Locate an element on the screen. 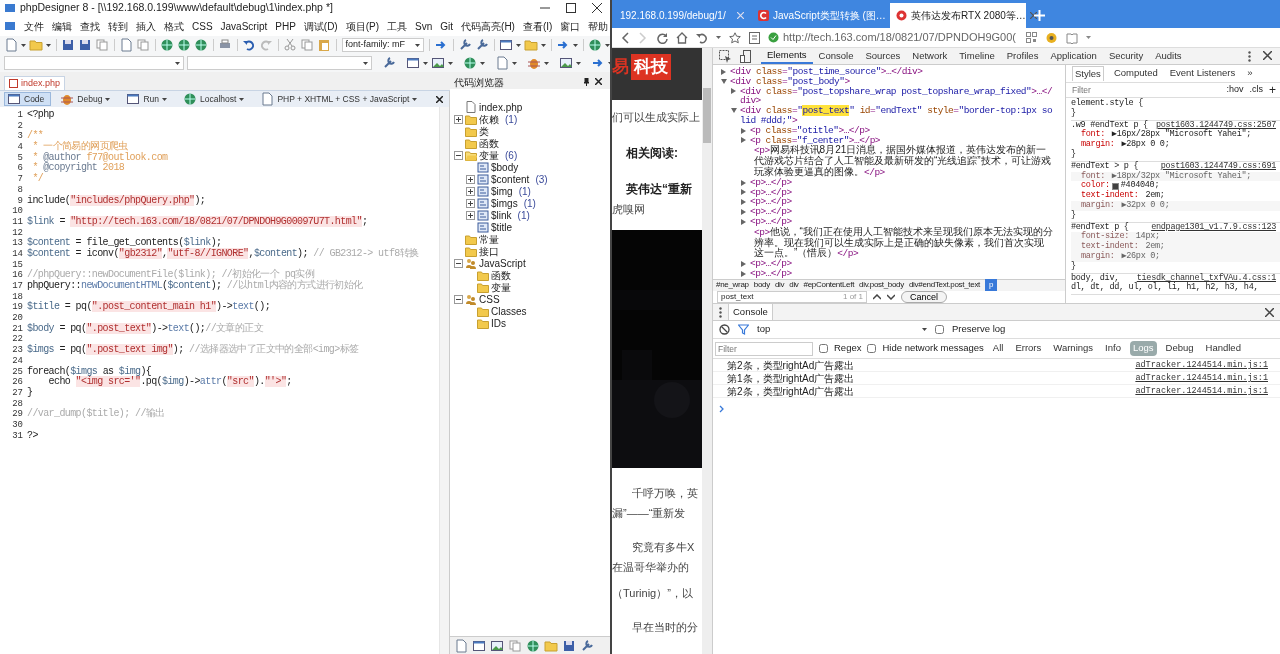 This screenshot has width=1280, height=654. level-filter-button: Errors is located at coordinates (1028, 348).